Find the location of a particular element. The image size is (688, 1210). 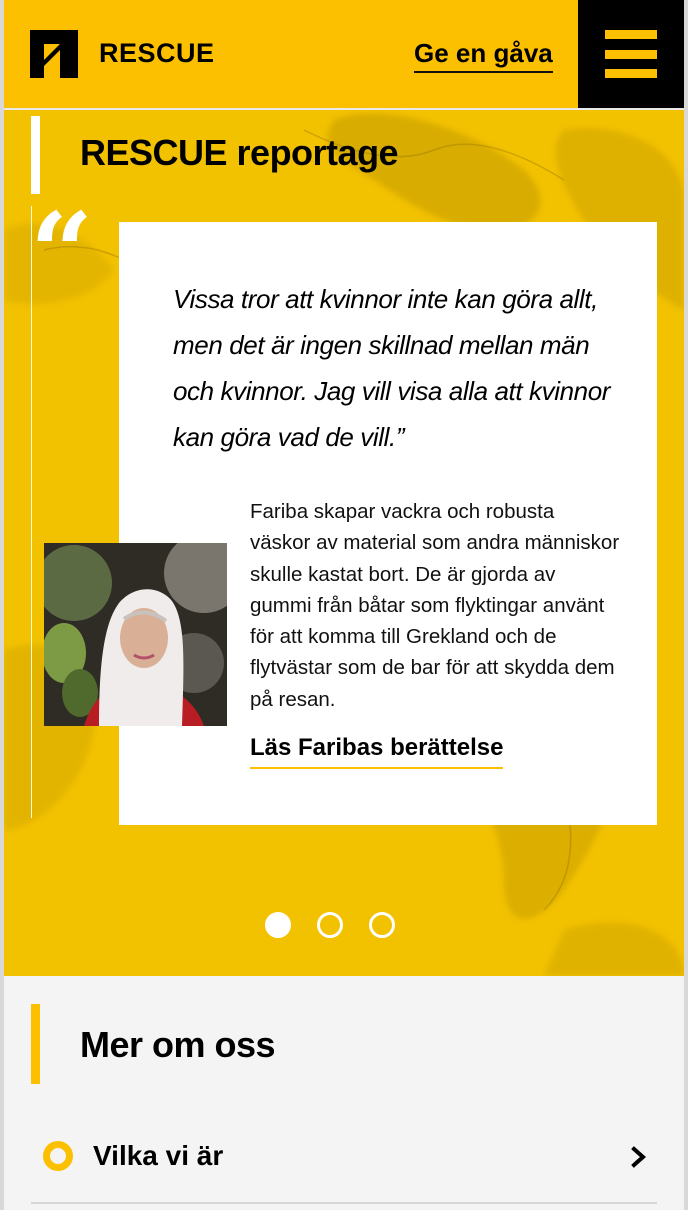

donate-link: Ge en gåva is located at coordinates (483, 55).